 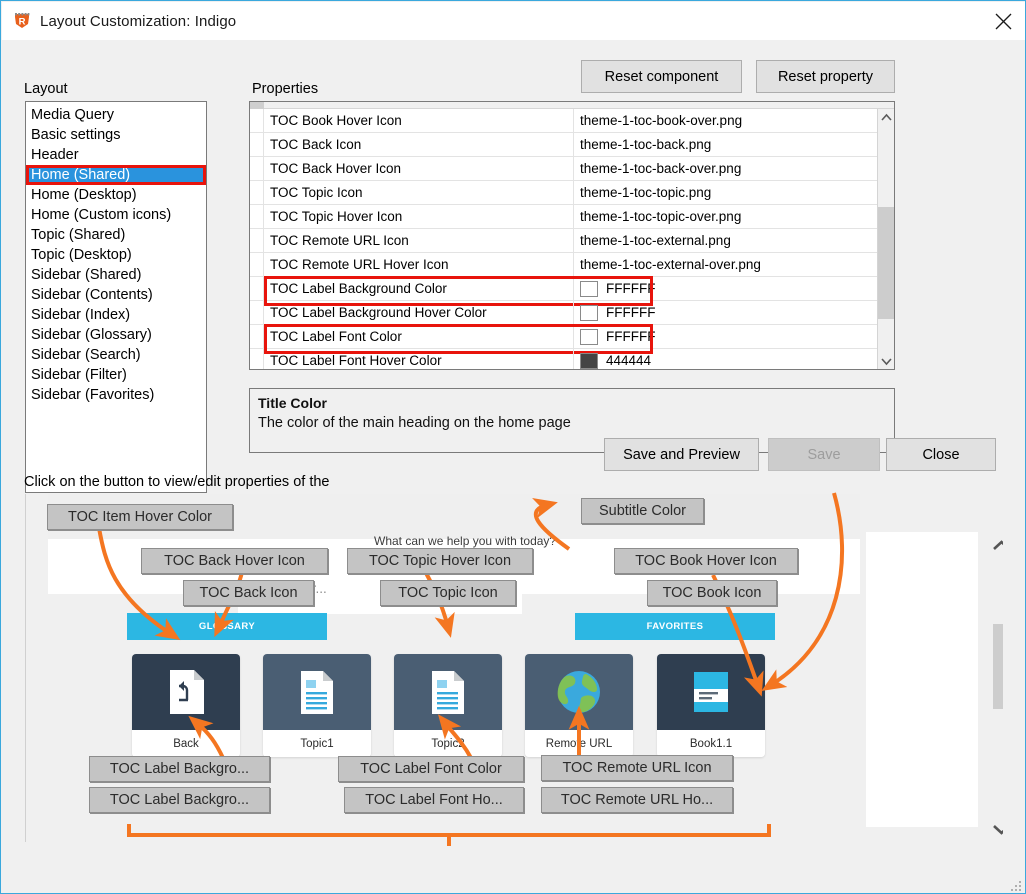 What do you see at coordinates (116, 235) in the screenshot?
I see `layout-list-item: Topic (Shared)` at bounding box center [116, 235].